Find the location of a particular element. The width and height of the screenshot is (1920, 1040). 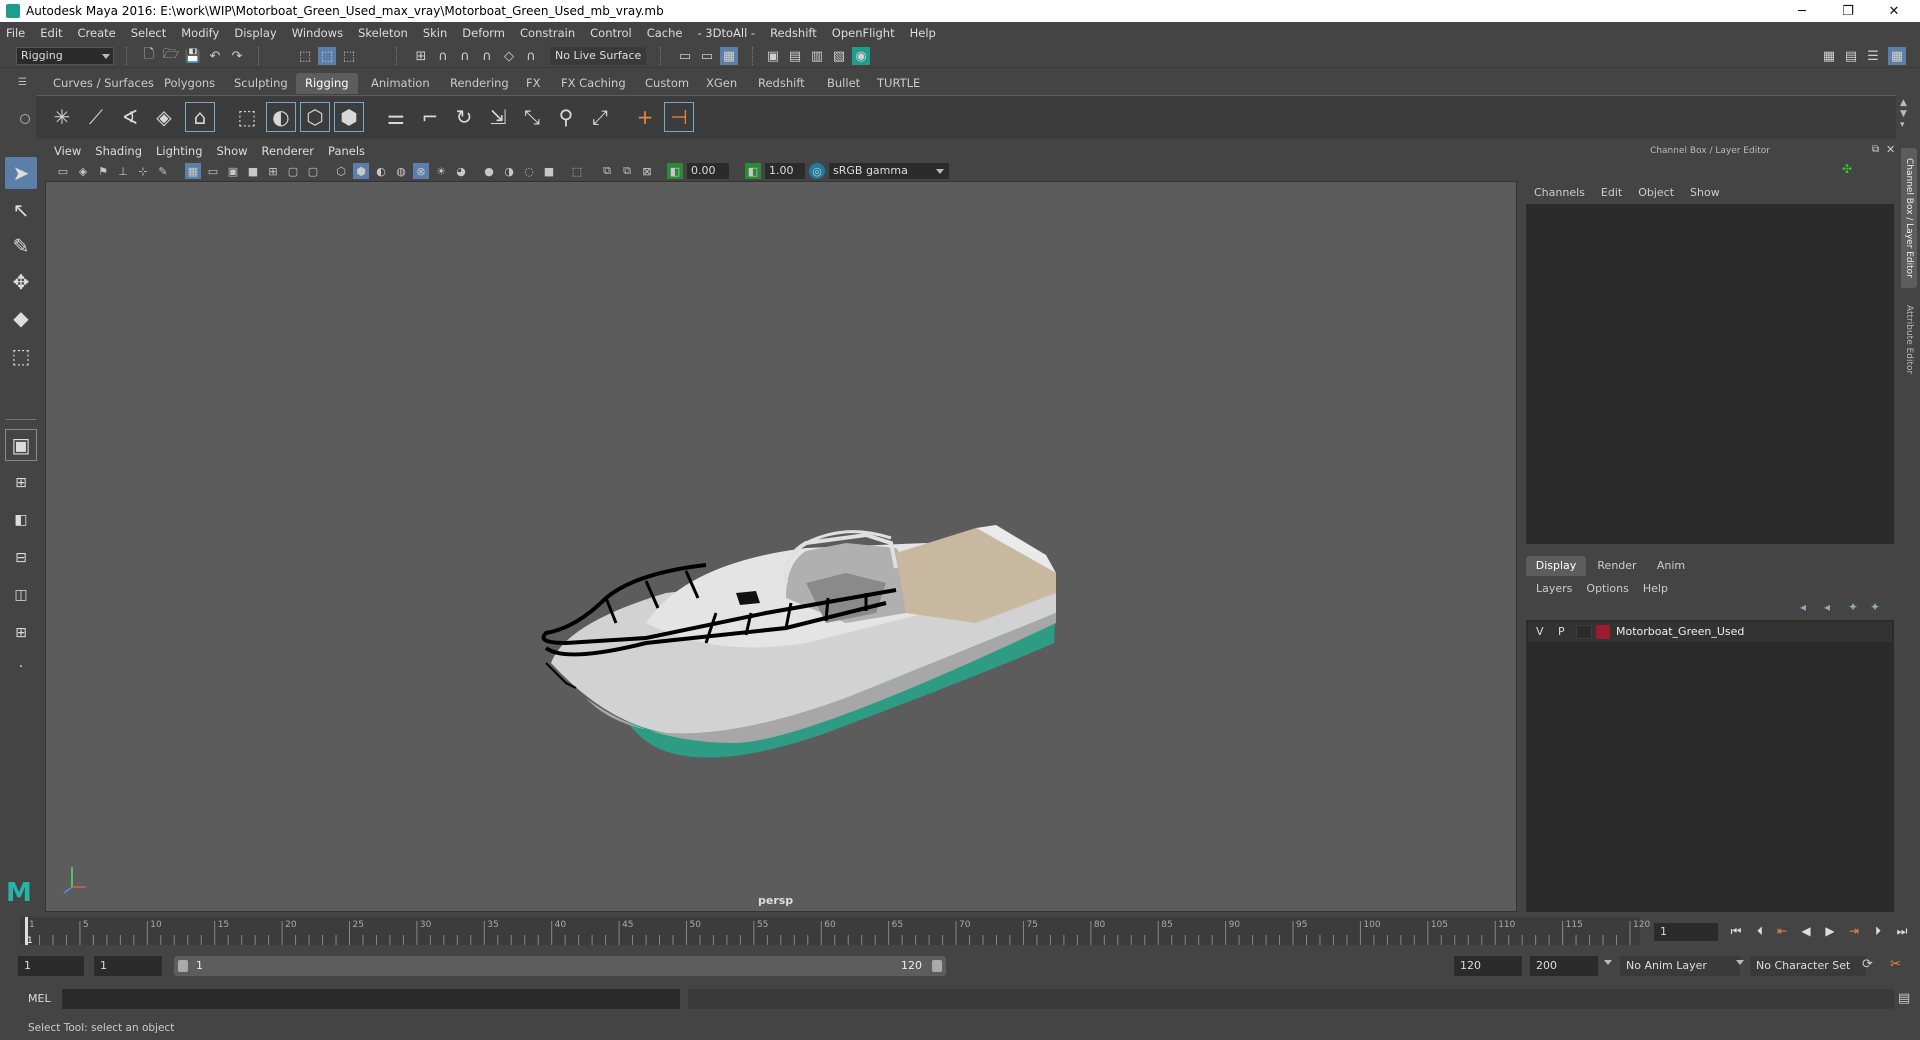

menu-select: Select is located at coordinates (148, 33).